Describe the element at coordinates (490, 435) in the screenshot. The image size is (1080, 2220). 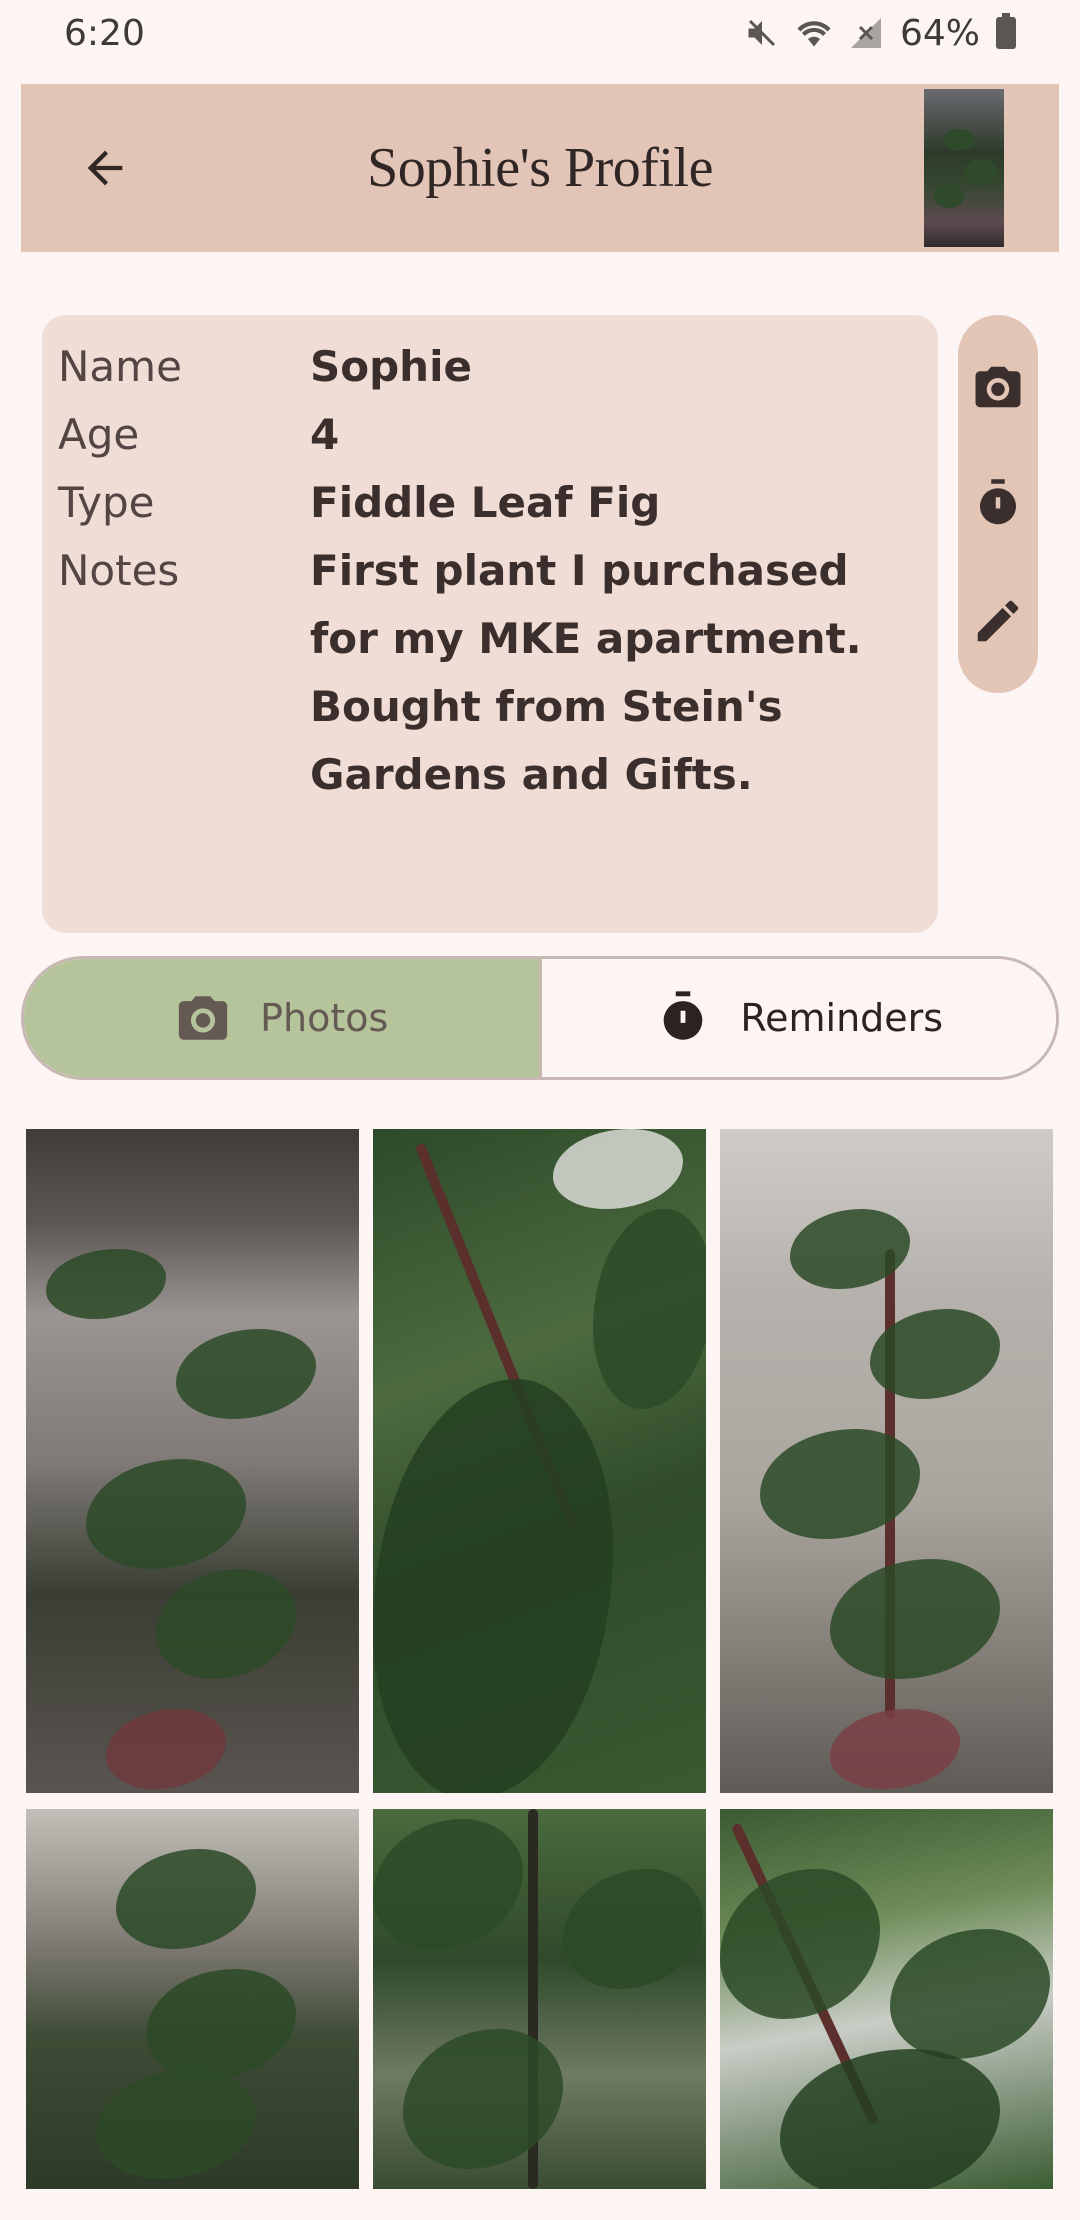
I see `info-row-age: Age 4` at that location.